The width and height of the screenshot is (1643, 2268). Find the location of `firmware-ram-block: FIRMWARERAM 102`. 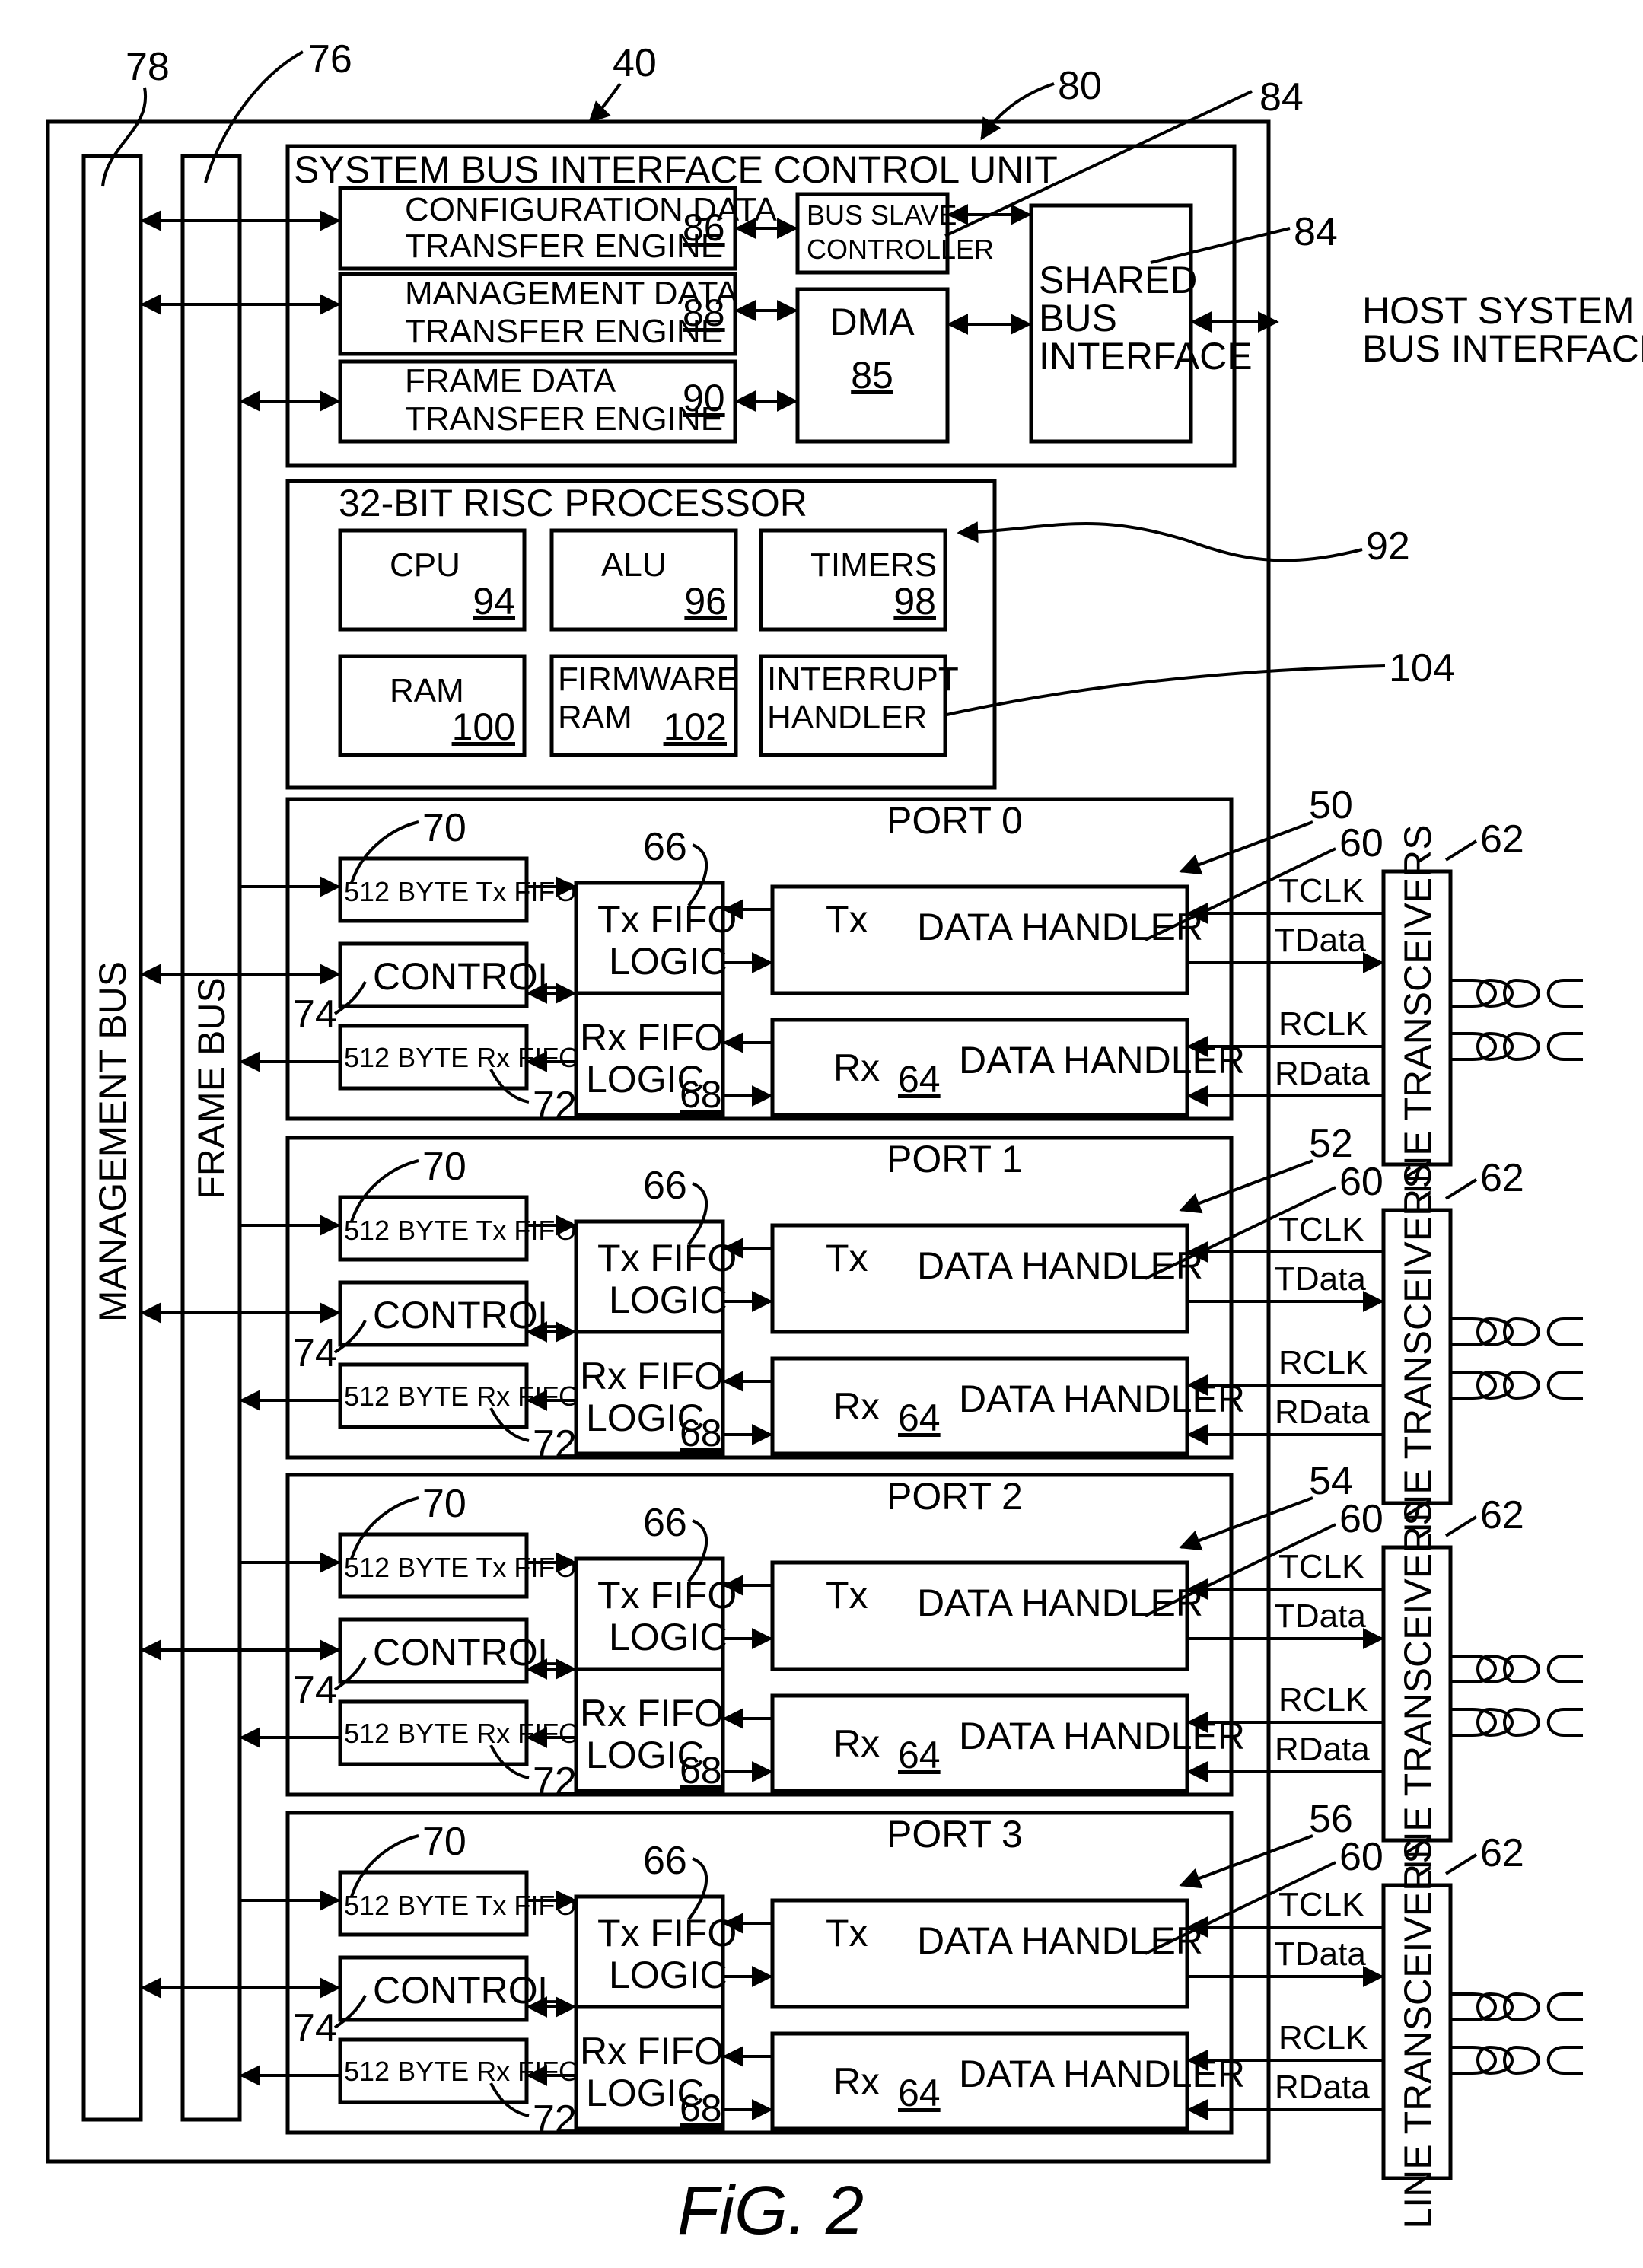

firmware-ram-block: FIRMWARERAM 102 is located at coordinates (644, 705).